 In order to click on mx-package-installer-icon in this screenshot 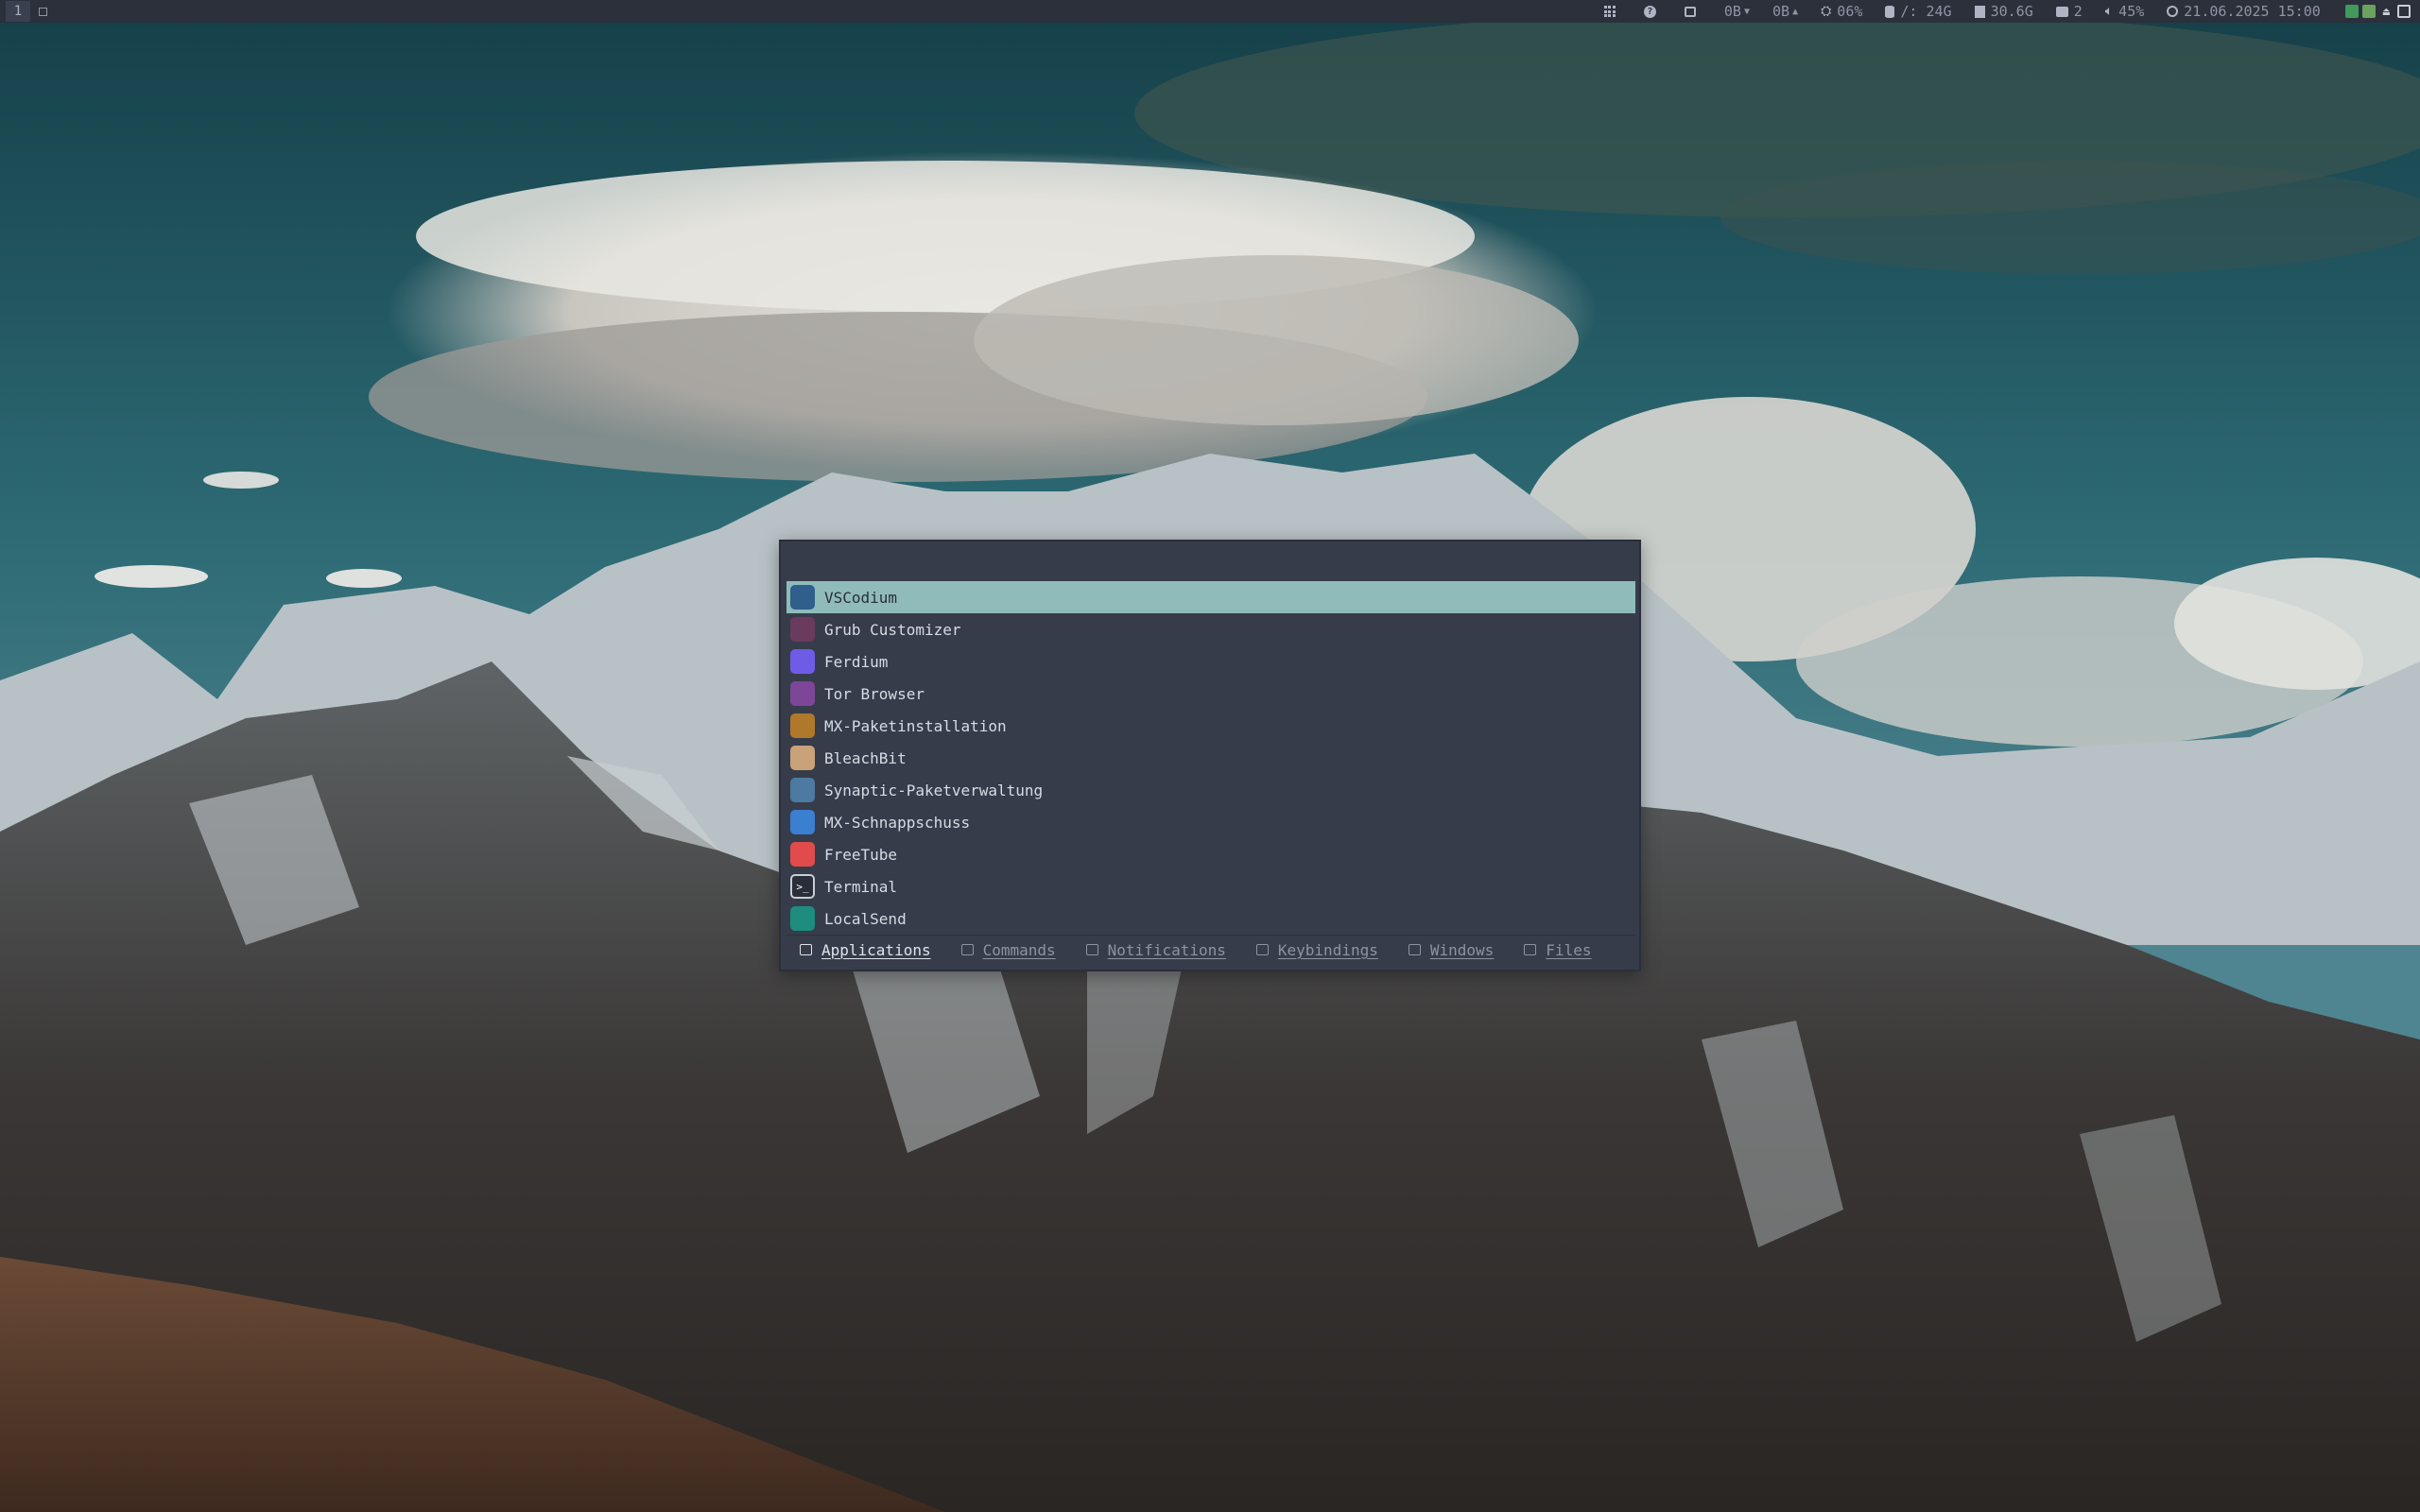, I will do `click(802, 725)`.